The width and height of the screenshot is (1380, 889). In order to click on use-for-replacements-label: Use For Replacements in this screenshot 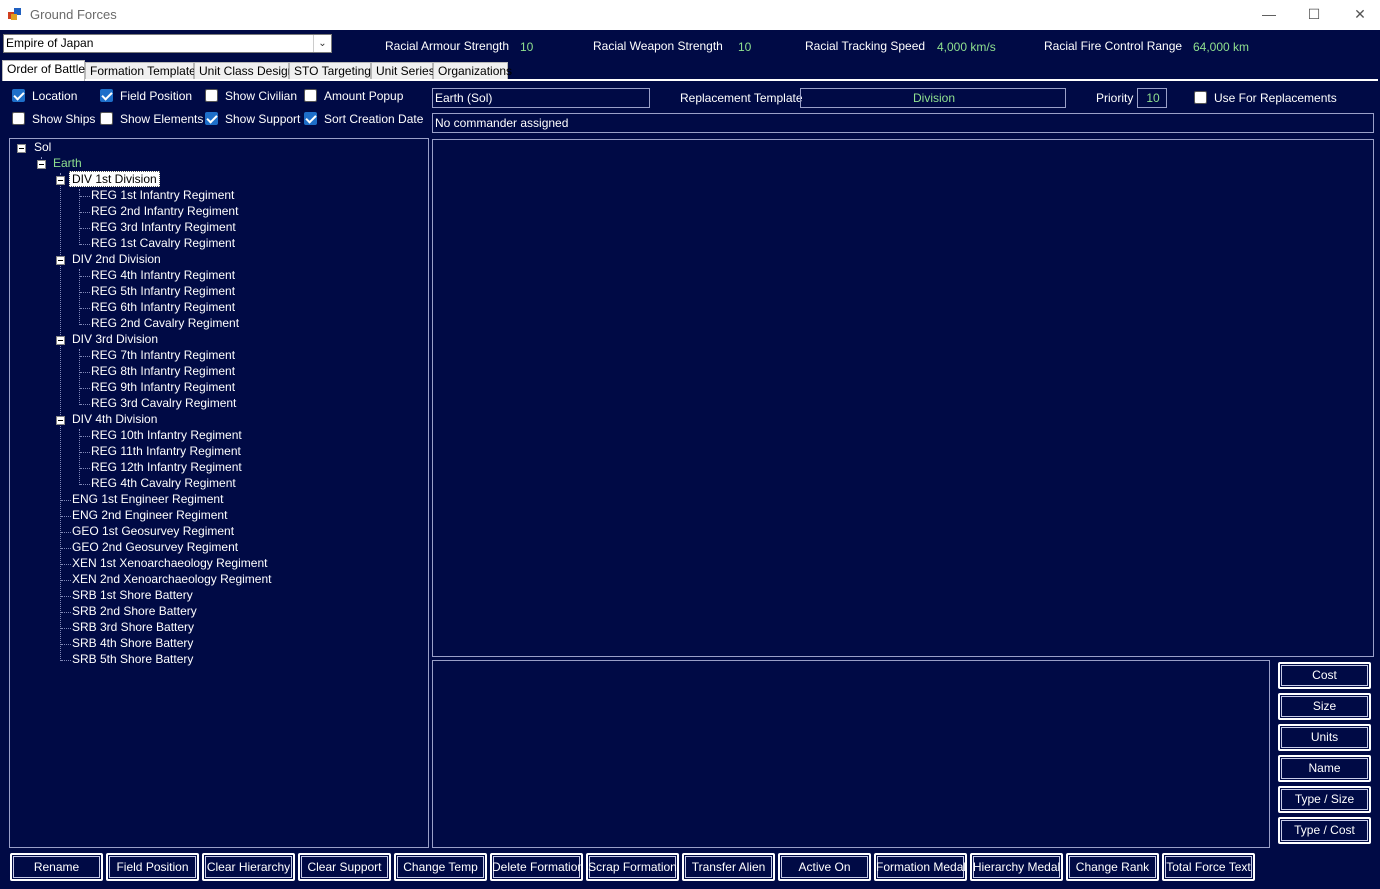, I will do `click(1275, 98)`.